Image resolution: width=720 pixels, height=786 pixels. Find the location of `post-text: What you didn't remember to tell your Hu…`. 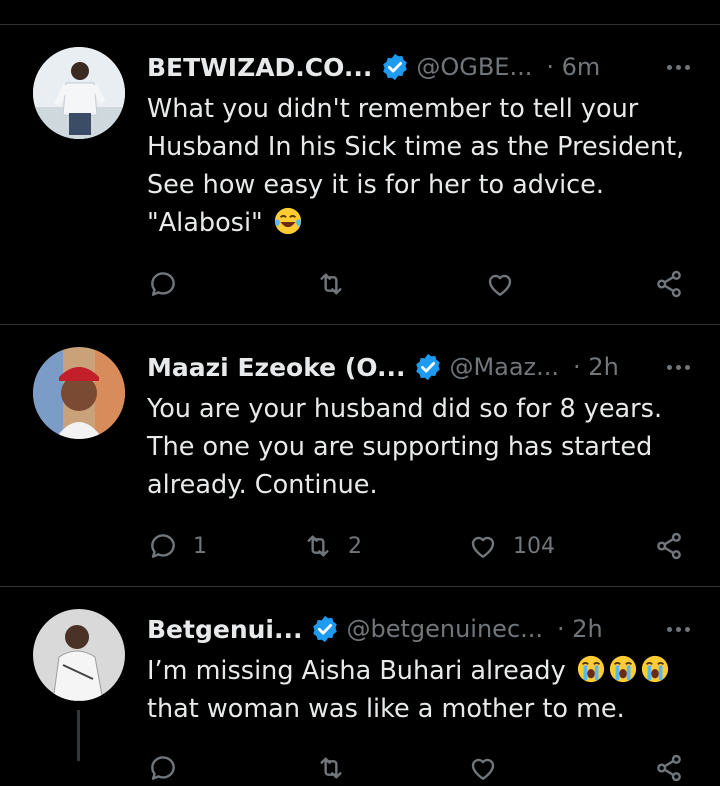

post-text: What you didn't remember to tell your Hu… is located at coordinates (423, 166).